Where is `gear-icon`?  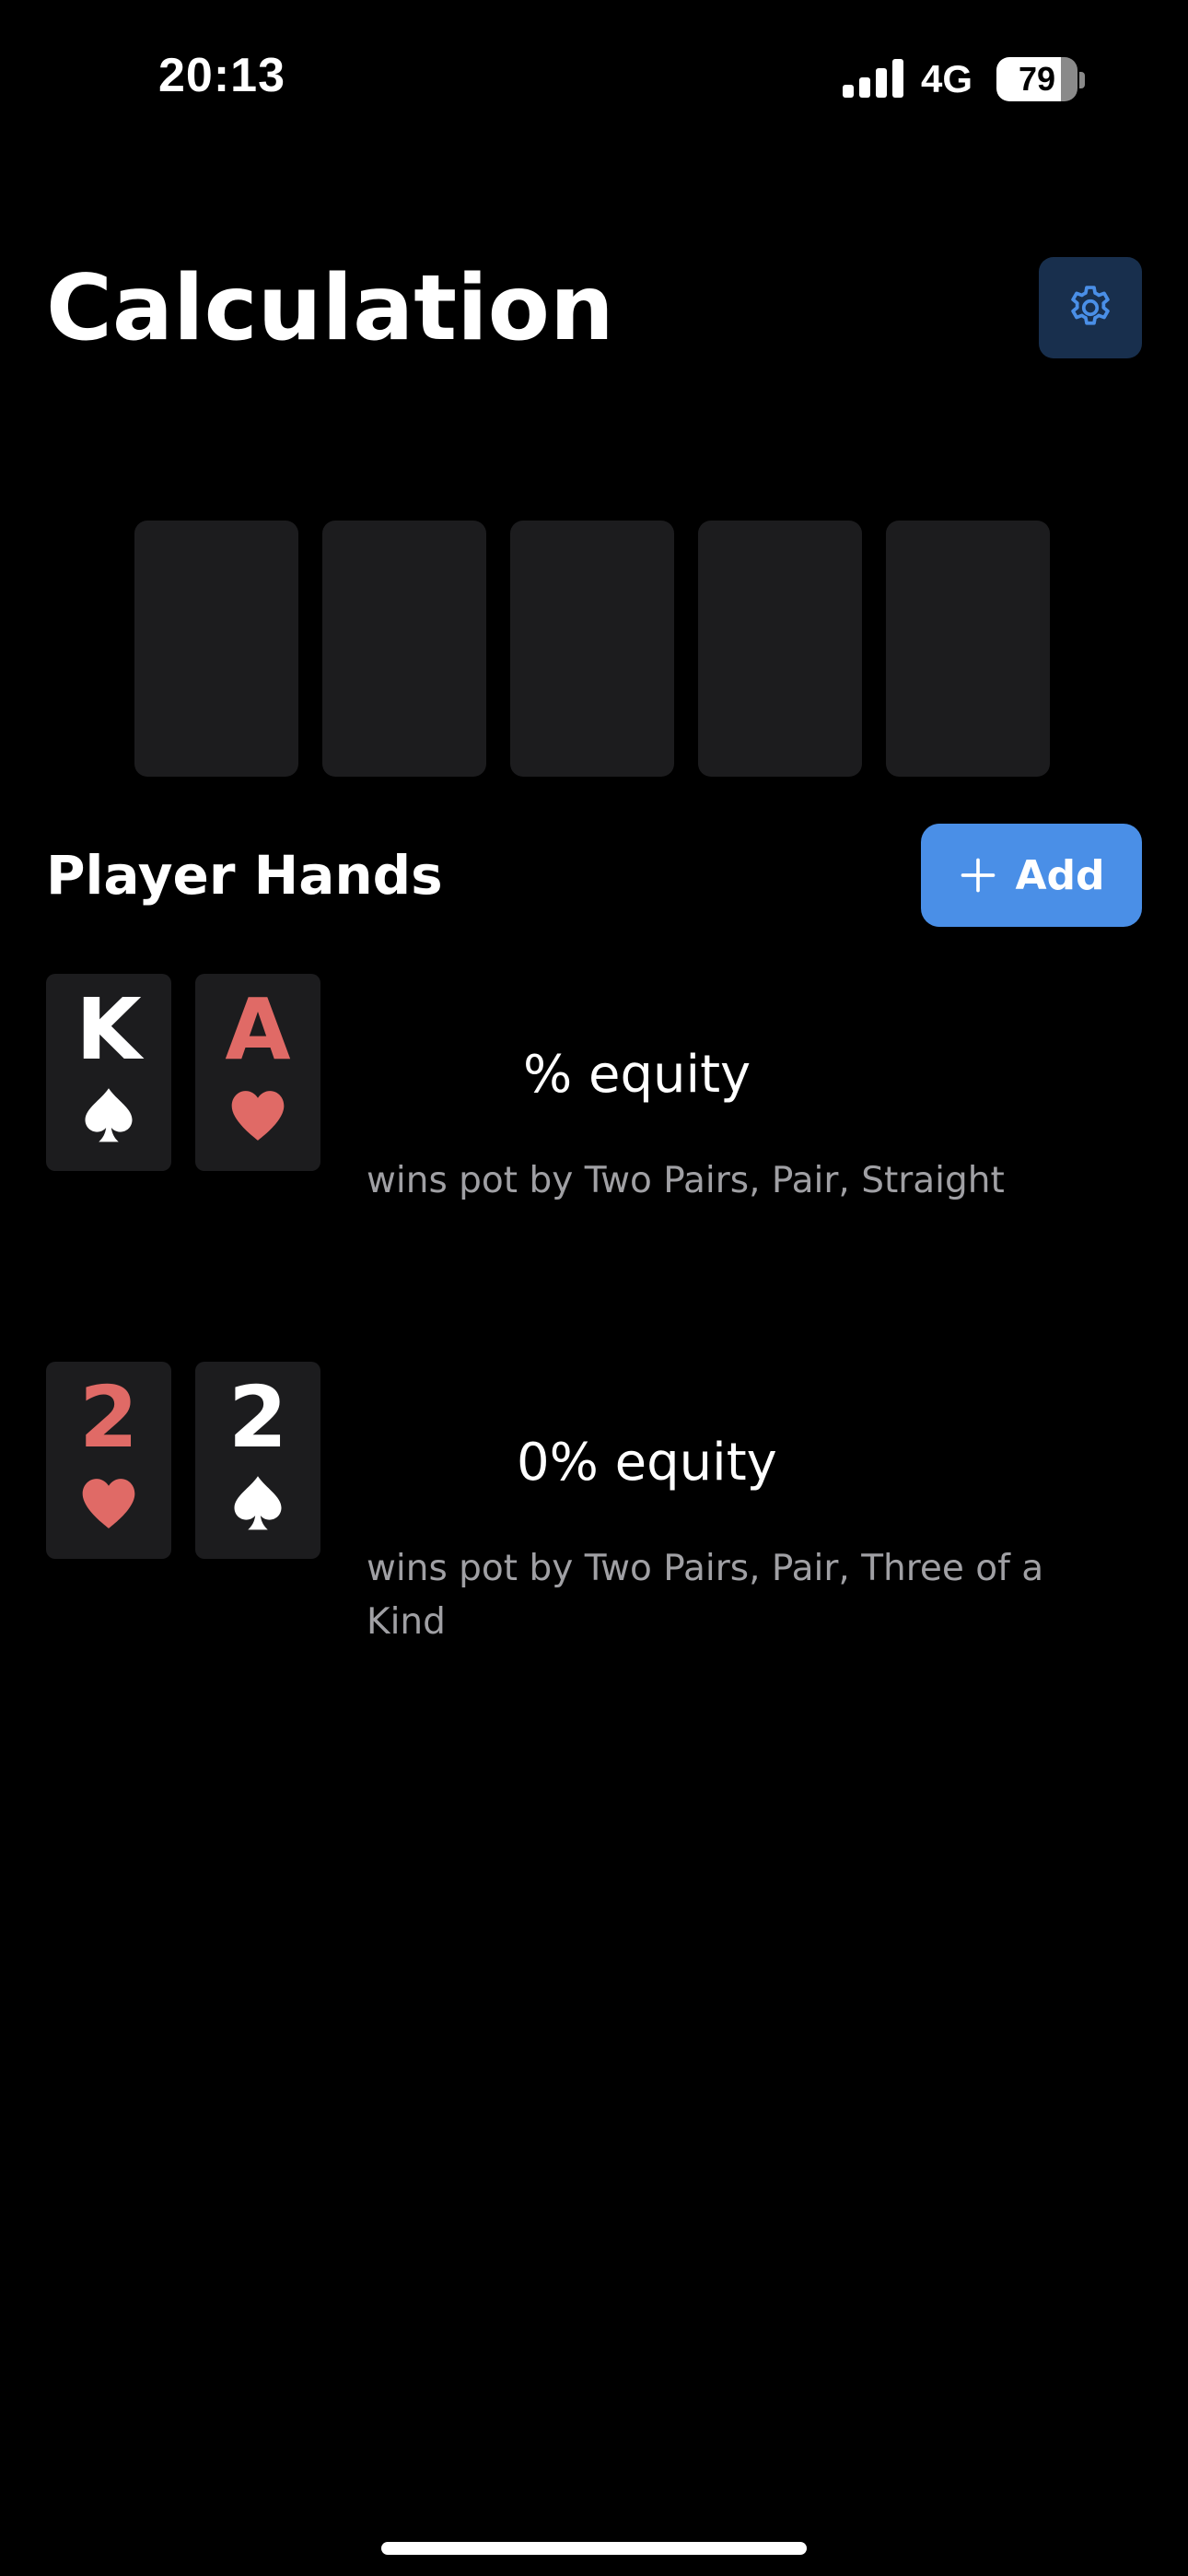
gear-icon is located at coordinates (1091, 305).